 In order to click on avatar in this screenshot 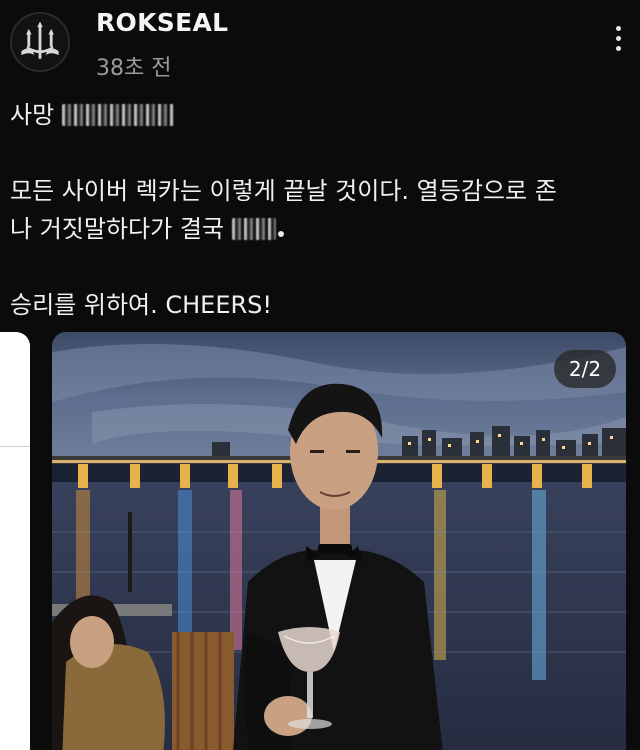, I will do `click(40, 42)`.